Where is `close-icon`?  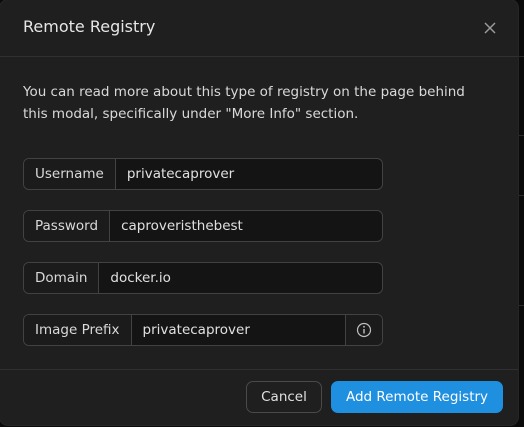
close-icon is located at coordinates (490, 28).